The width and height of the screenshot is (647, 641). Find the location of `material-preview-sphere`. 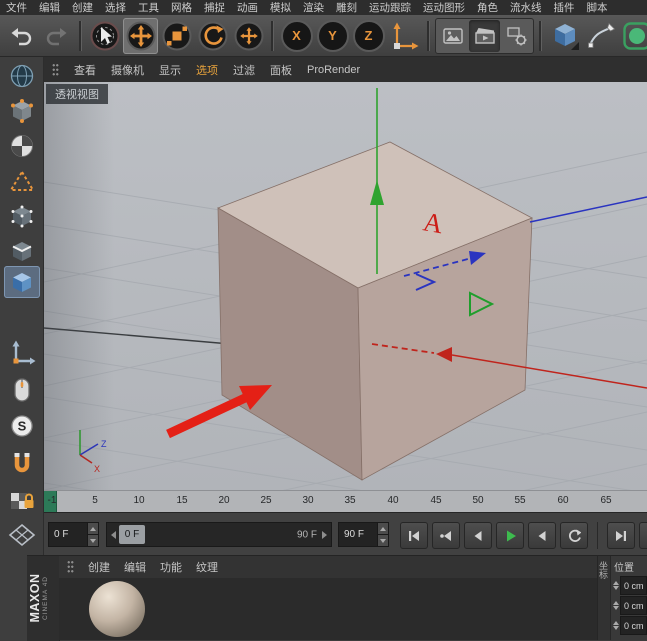

material-preview-sphere is located at coordinates (117, 609).